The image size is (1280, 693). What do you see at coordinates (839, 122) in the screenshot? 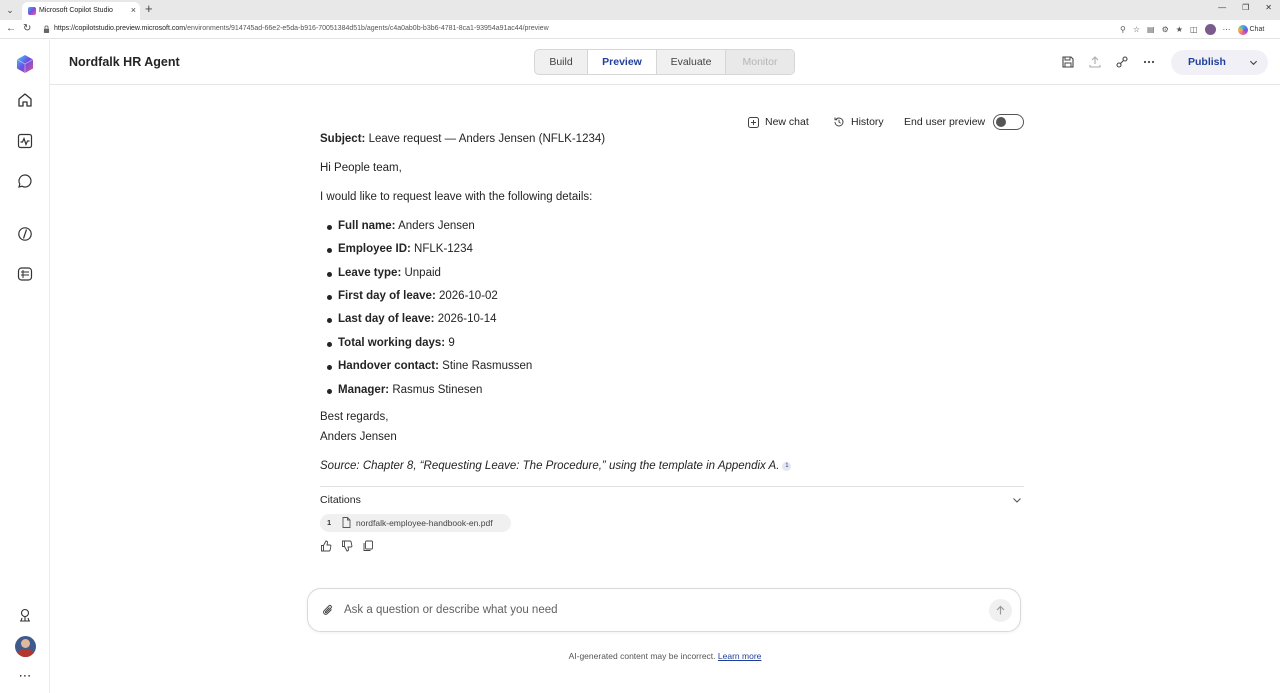
I see `history-icon` at bounding box center [839, 122].